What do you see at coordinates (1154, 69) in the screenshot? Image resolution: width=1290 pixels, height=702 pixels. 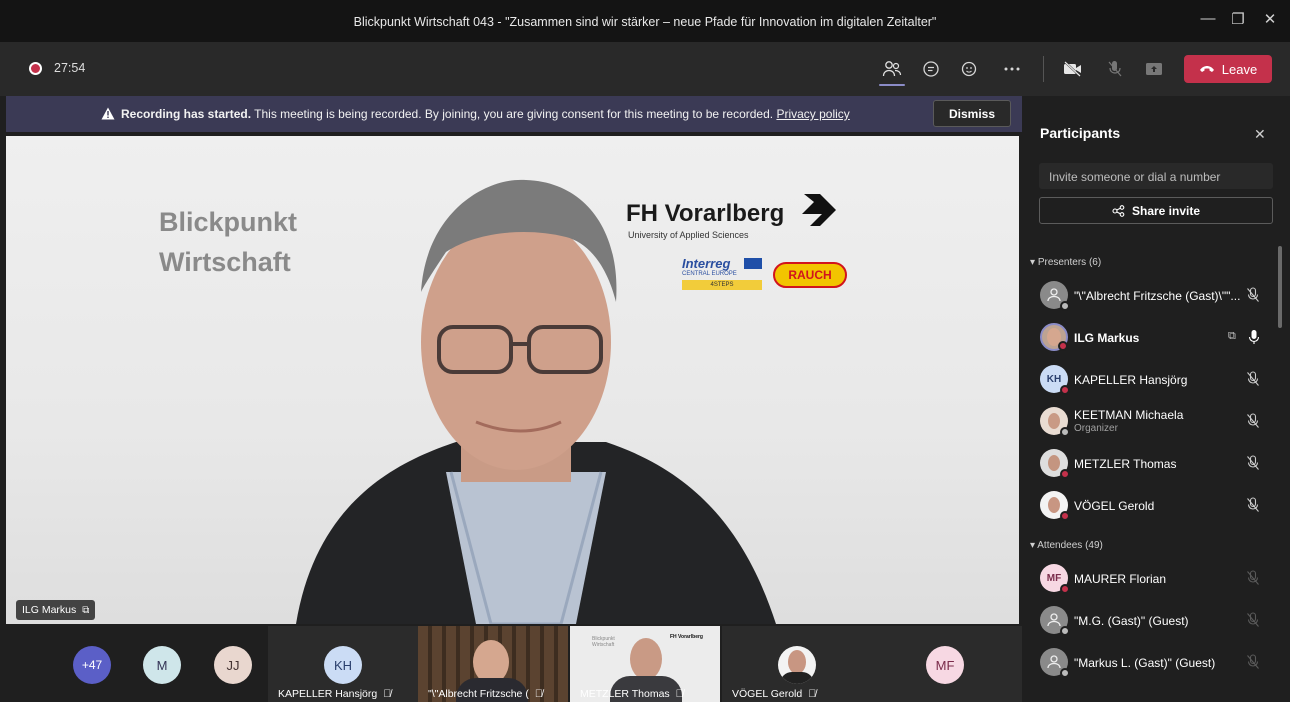 I see `share-screen-icon` at bounding box center [1154, 69].